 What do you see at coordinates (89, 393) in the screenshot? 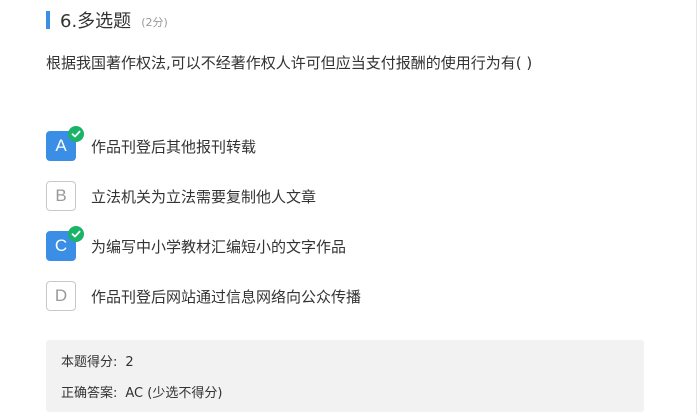
I see `correct-answer-label: 正确答案:` at bounding box center [89, 393].